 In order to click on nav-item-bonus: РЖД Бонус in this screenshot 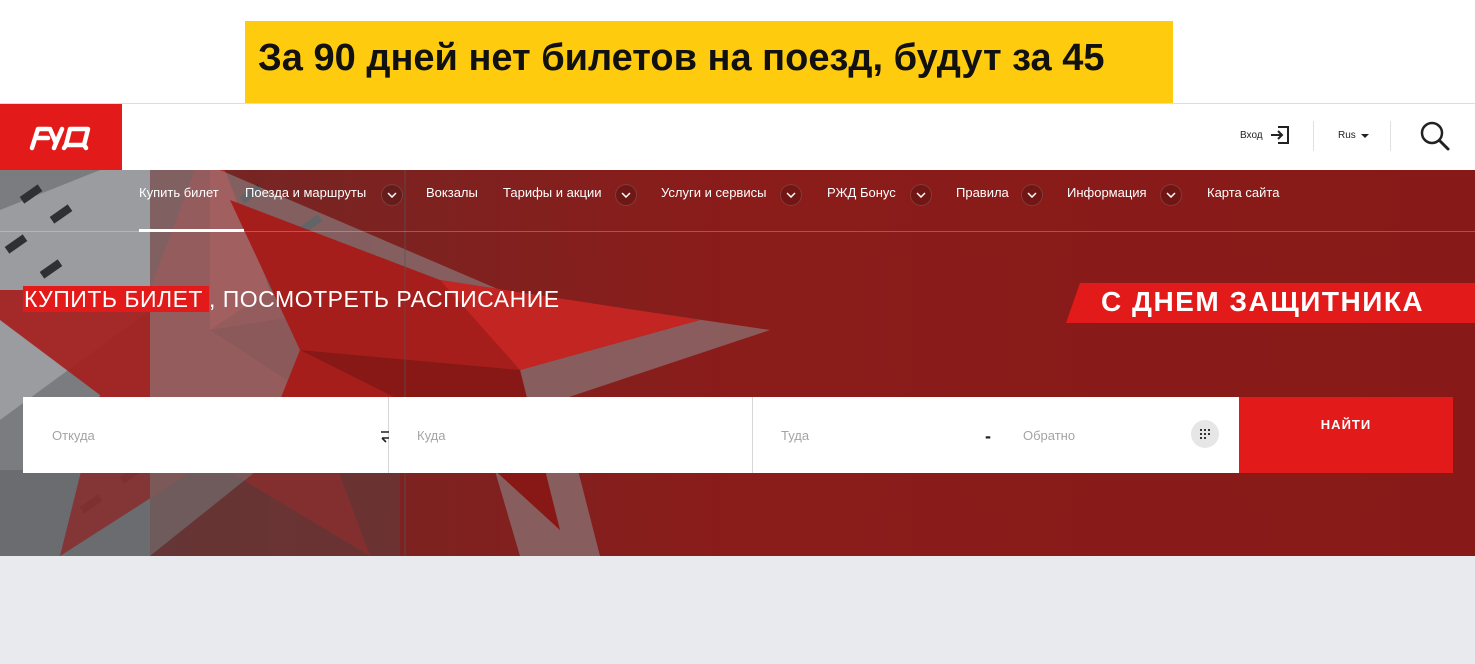, I will do `click(861, 192)`.